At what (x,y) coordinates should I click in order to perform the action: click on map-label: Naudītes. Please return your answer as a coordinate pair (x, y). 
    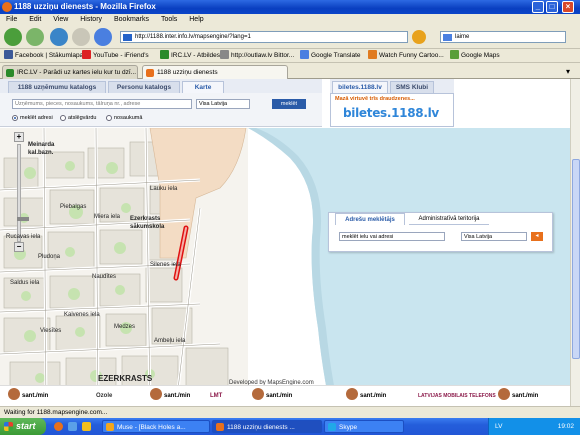
    Looking at the image, I should click on (104, 277).